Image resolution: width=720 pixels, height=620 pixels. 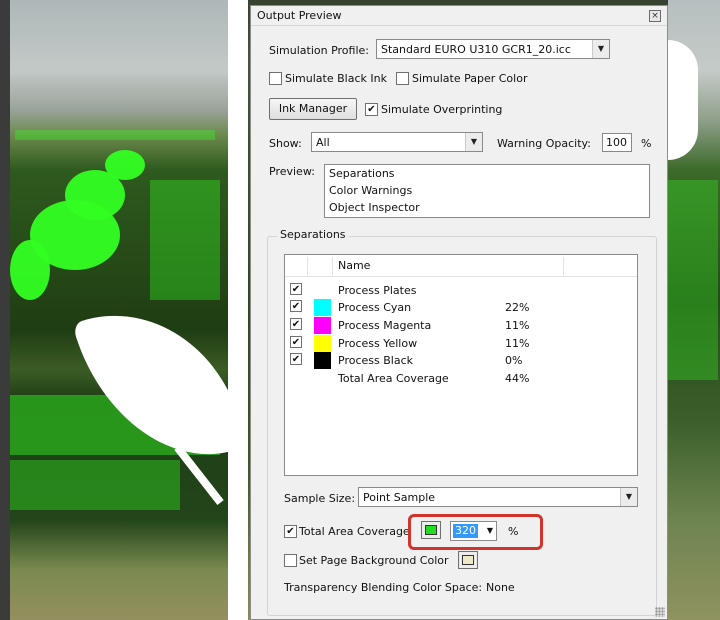 I want to click on separation-percent: 22%, so click(x=517, y=307).